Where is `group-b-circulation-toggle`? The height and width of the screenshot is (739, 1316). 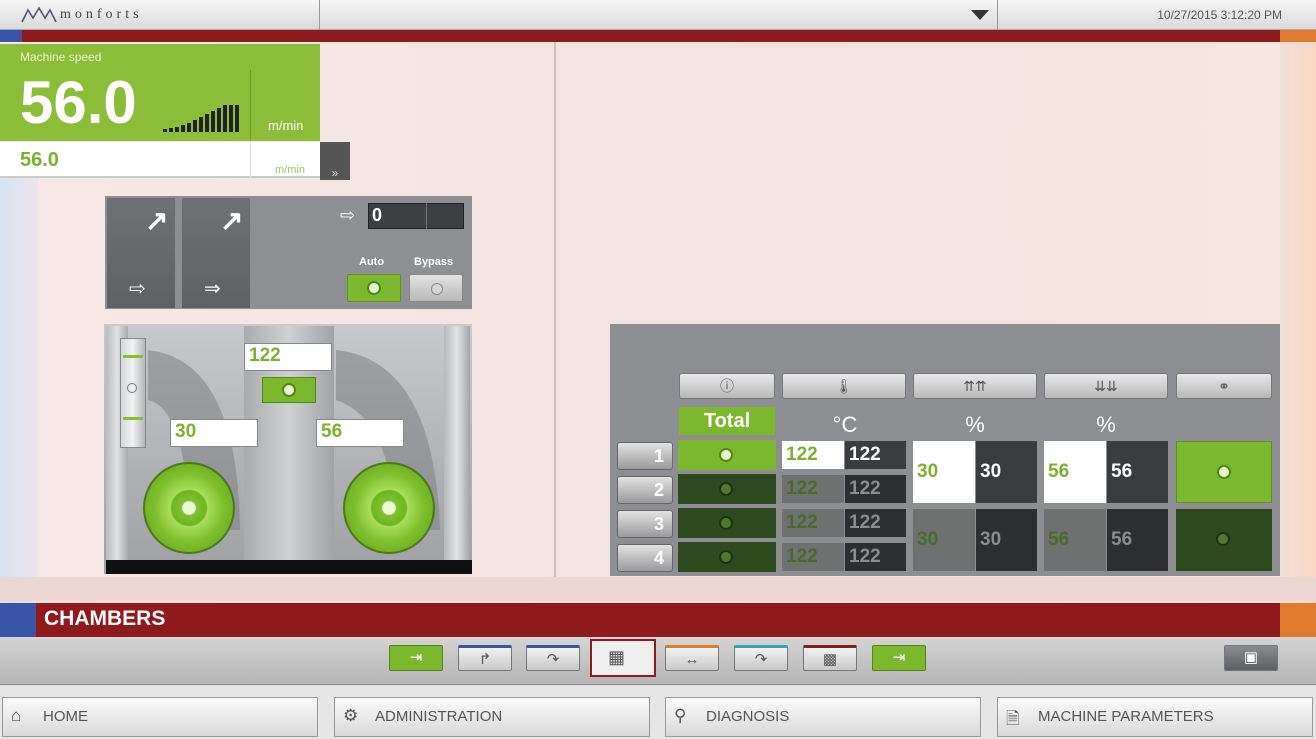
group-b-circulation-toggle is located at coordinates (1224, 540).